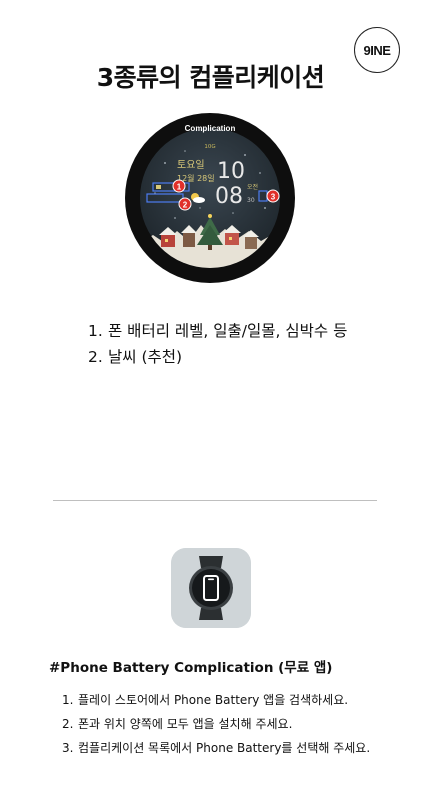 The image size is (421, 800). Describe the element at coordinates (210, 77) in the screenshot. I see `page-title: 3종류의 컴플리케이션` at that location.